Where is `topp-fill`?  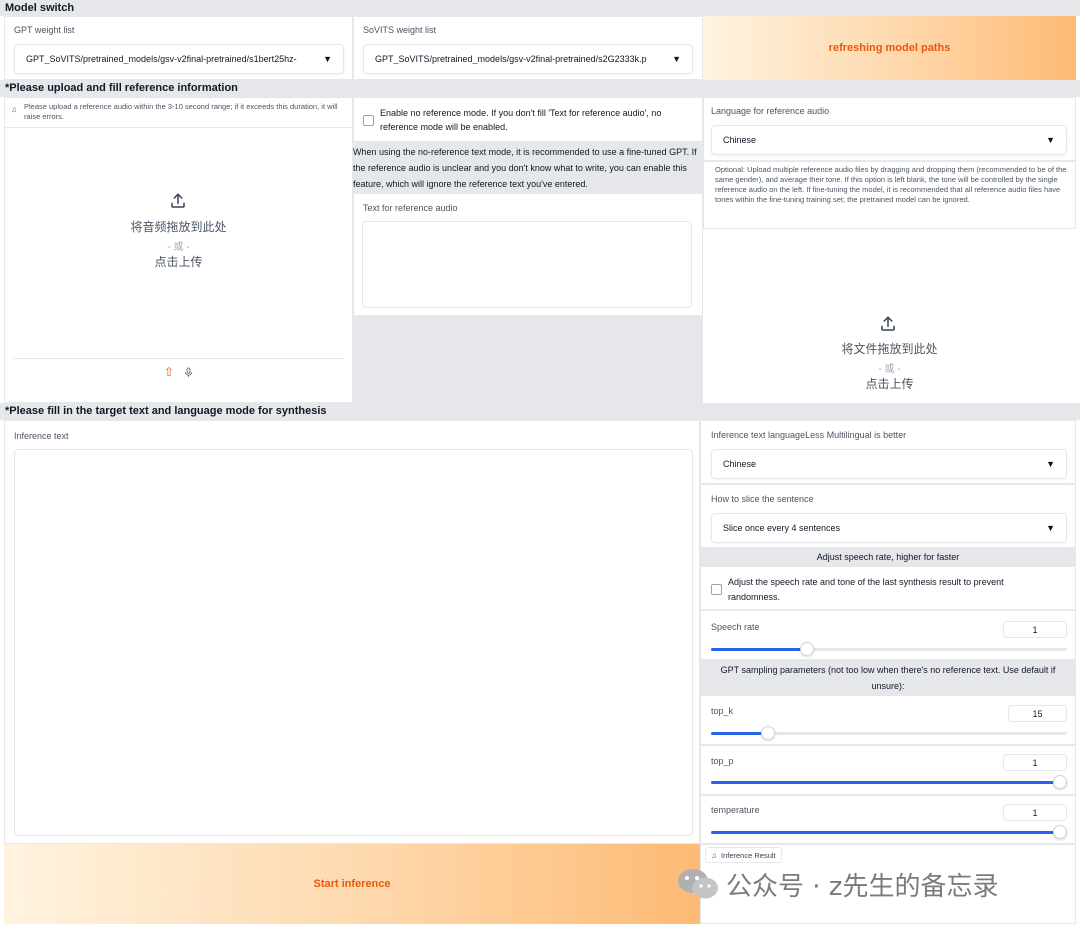 topp-fill is located at coordinates (889, 782).